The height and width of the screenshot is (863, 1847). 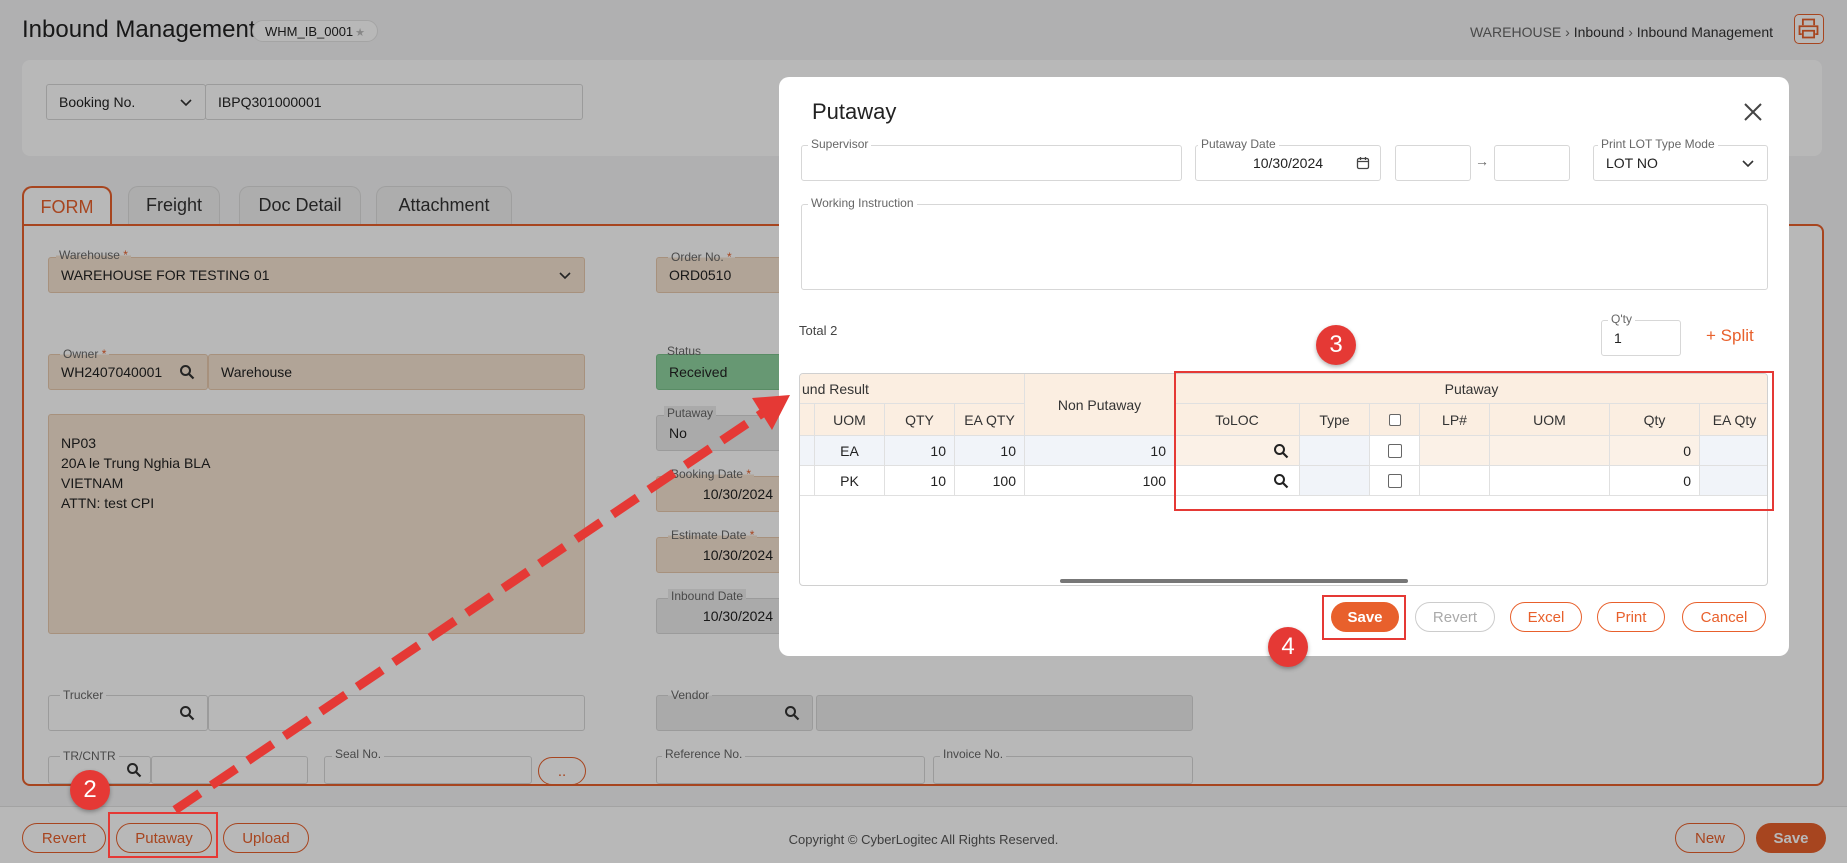 I want to click on highlight-putaway-columns, so click(x=1474, y=441).